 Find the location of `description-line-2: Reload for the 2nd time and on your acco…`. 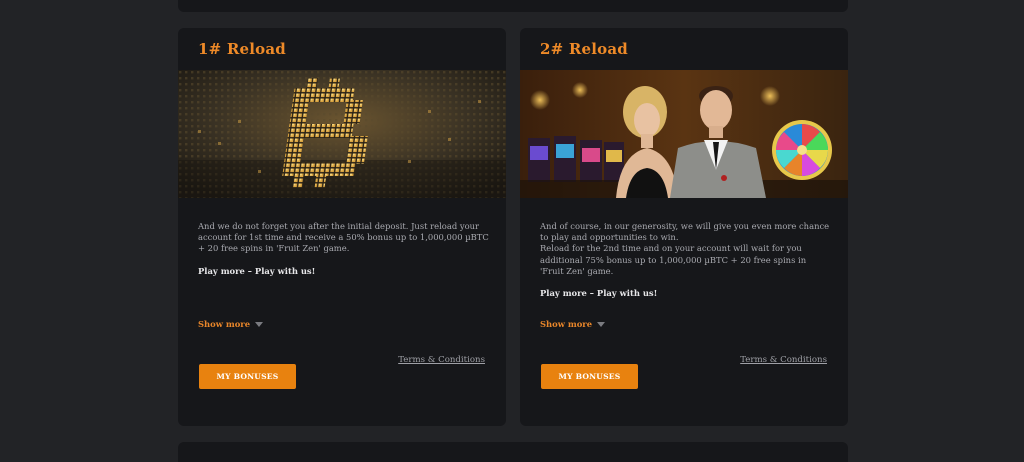

description-line-2: Reload for the 2nd time and on your acco… is located at coordinates (673, 259).